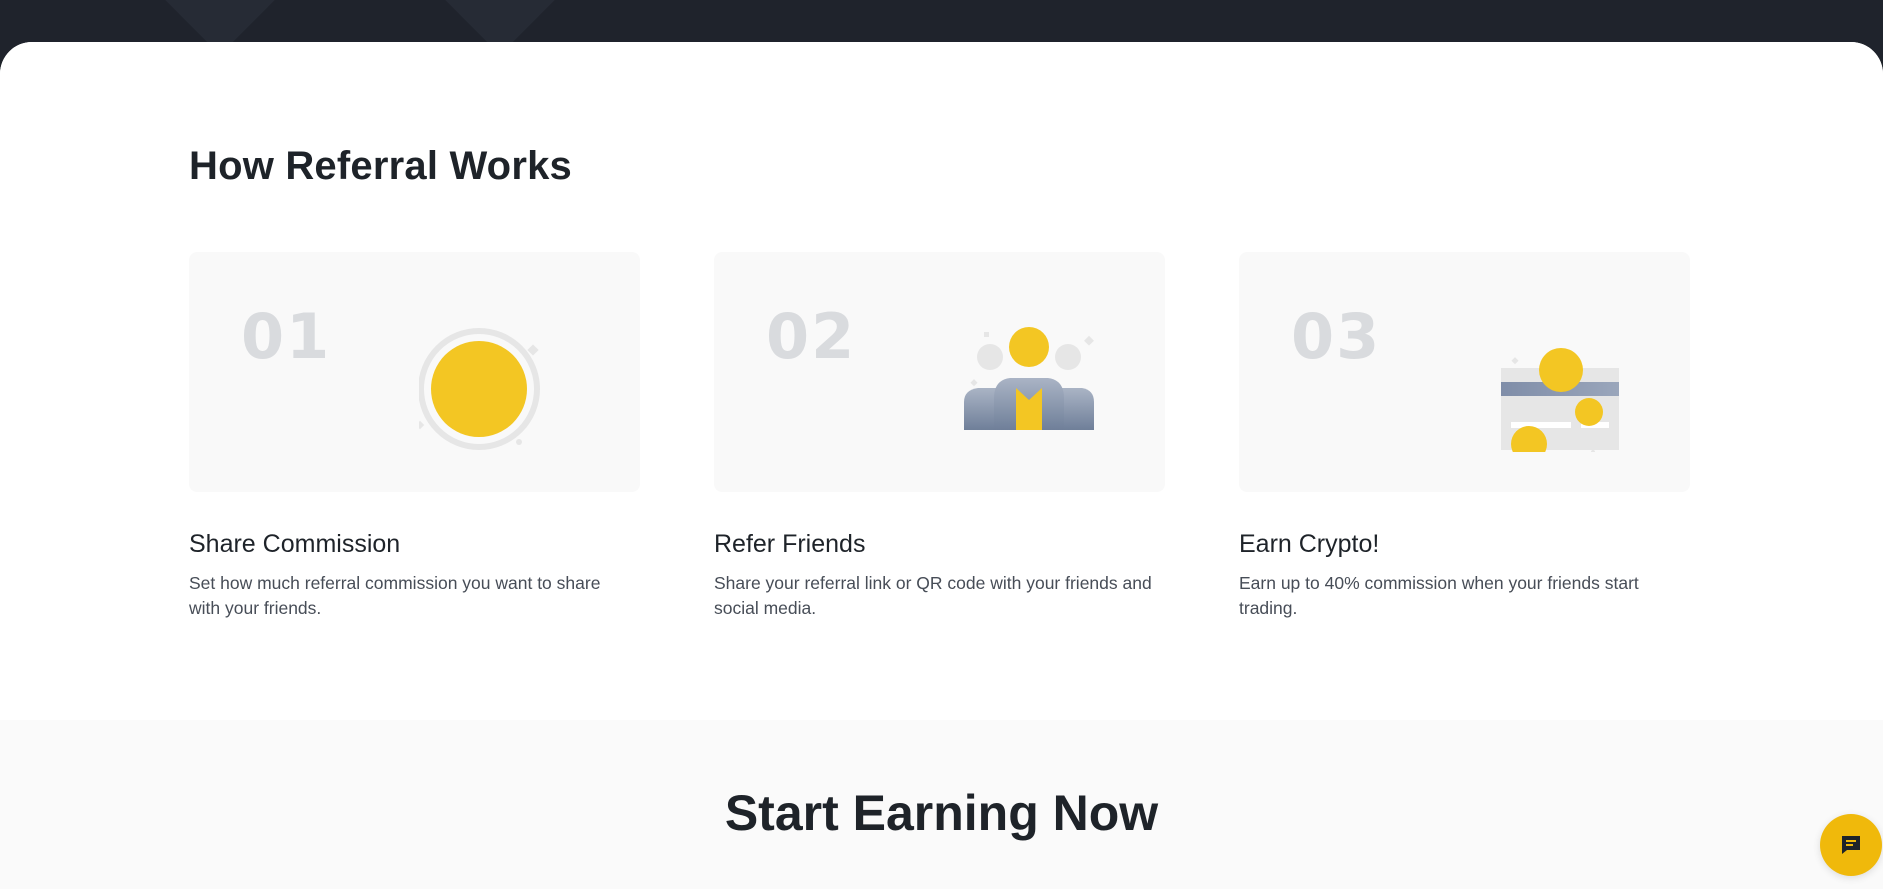  I want to click on section-title: How Referral Works, so click(380, 166).